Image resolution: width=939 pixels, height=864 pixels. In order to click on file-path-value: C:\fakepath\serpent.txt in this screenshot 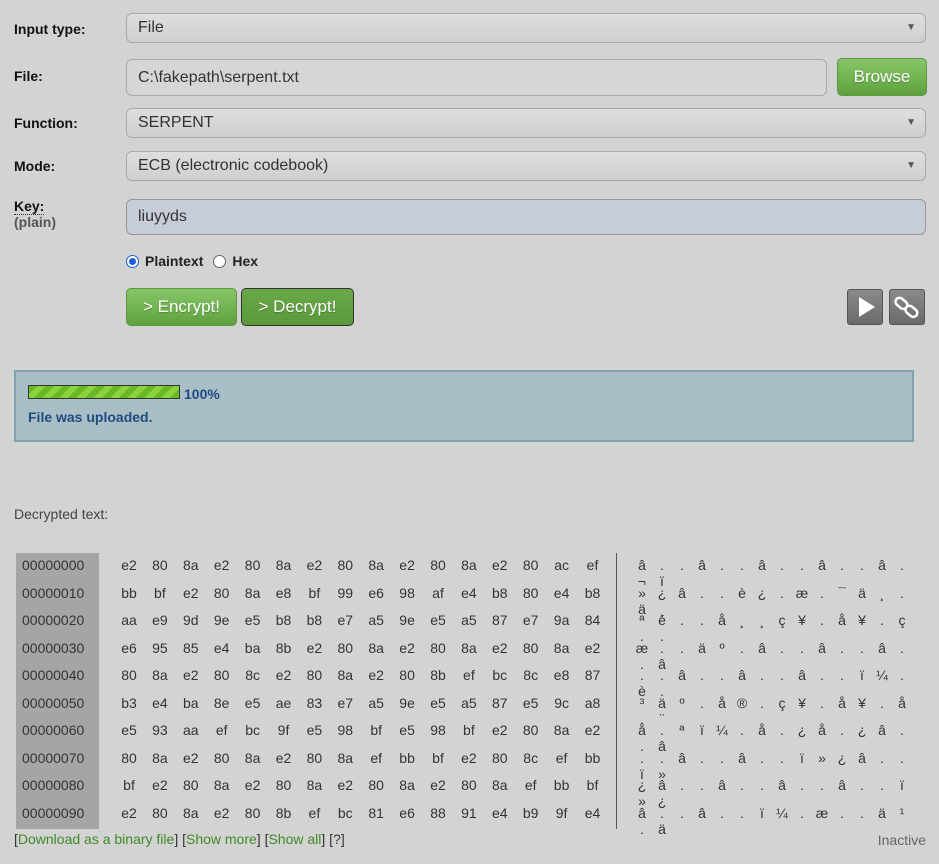, I will do `click(218, 77)`.